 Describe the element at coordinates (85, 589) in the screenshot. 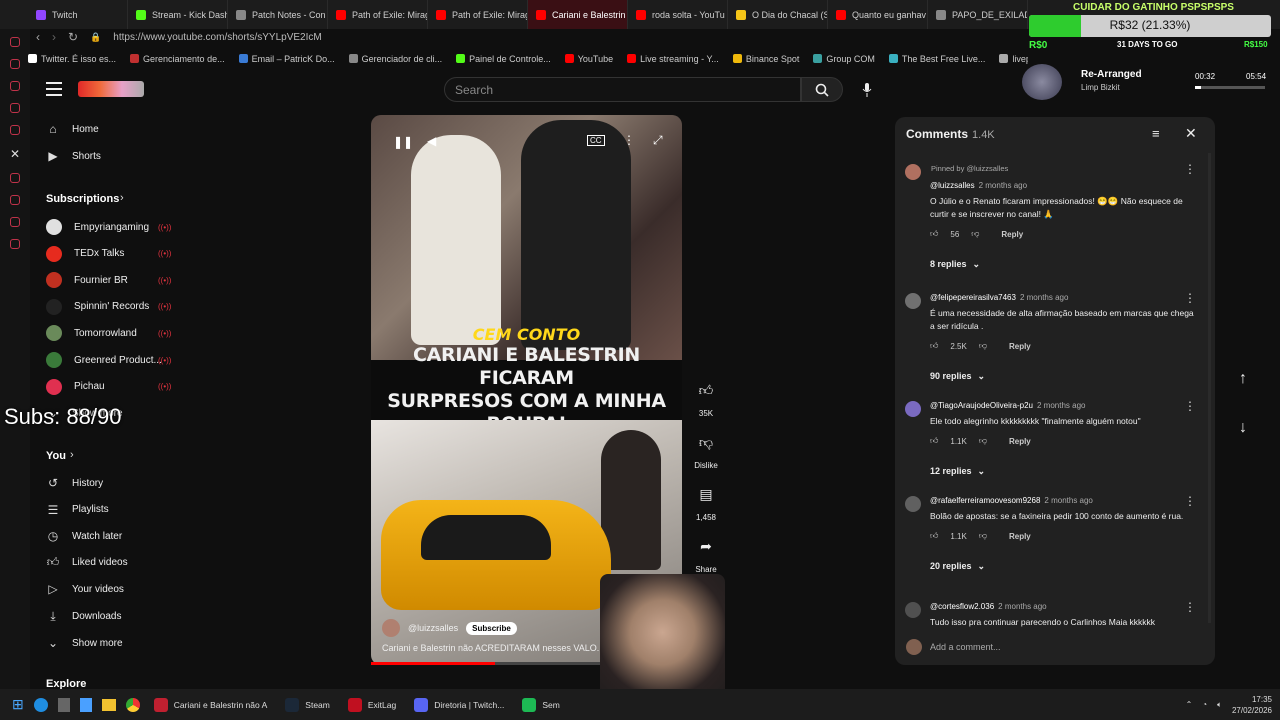

I see `sidebar-item-your-videos: ▷ Your videos` at that location.